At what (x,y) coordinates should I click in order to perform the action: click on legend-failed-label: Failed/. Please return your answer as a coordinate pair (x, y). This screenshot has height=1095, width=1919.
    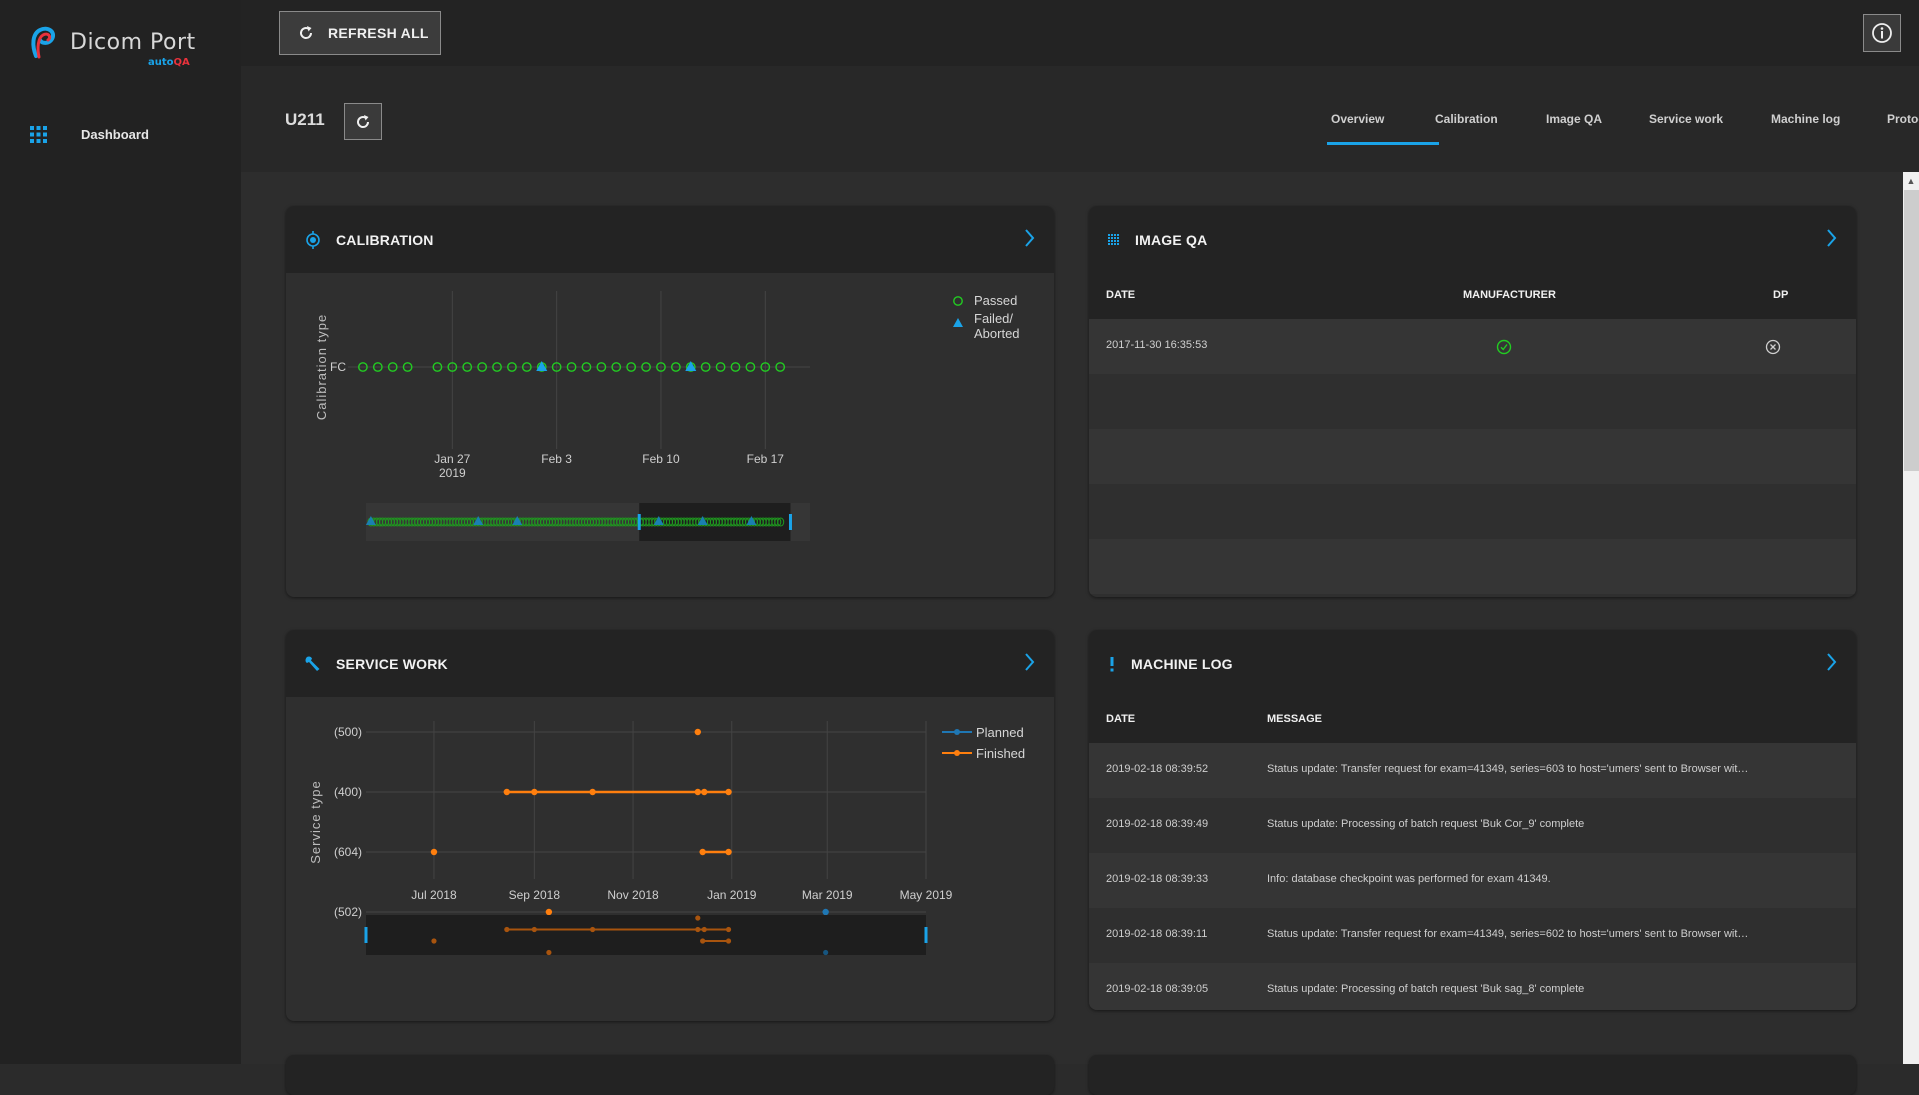
    Looking at the image, I should click on (993, 318).